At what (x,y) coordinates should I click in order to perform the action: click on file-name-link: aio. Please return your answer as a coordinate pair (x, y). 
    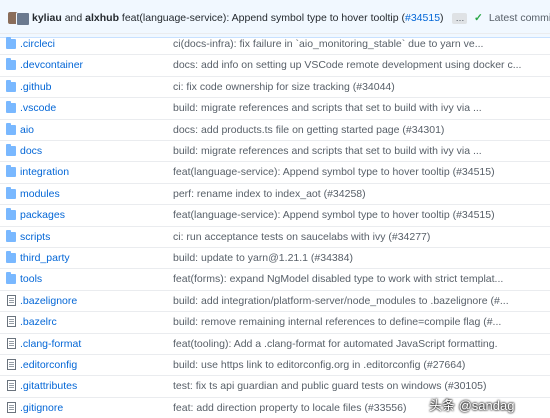
    Looking at the image, I should click on (27, 130).